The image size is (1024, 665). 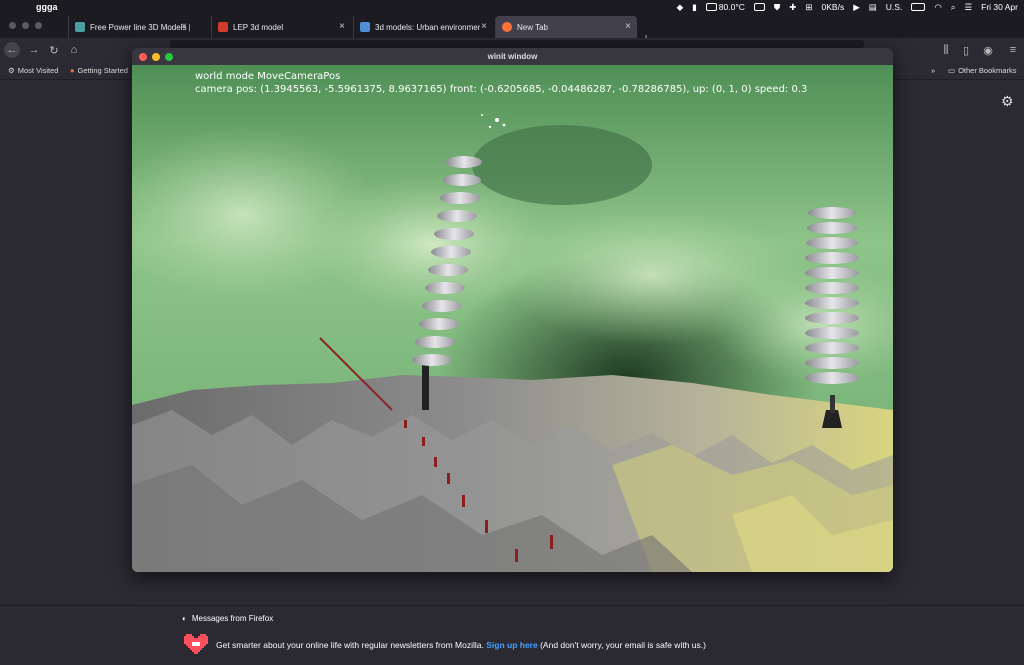 What do you see at coordinates (143, 57) in the screenshot?
I see `winit-close-button` at bounding box center [143, 57].